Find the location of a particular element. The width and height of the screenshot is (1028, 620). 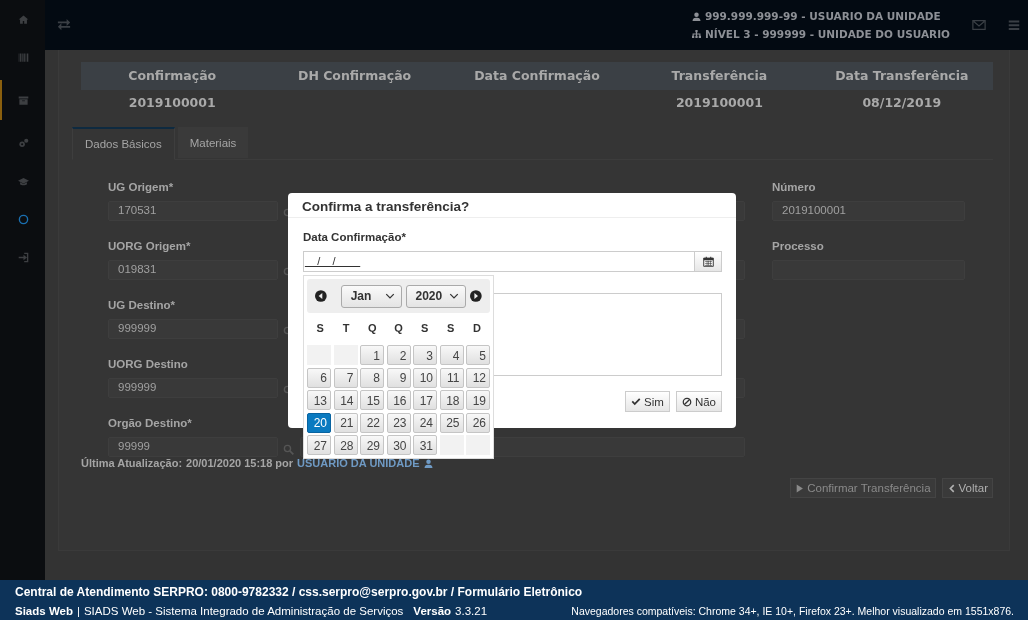

archive-icon is located at coordinates (23, 100).